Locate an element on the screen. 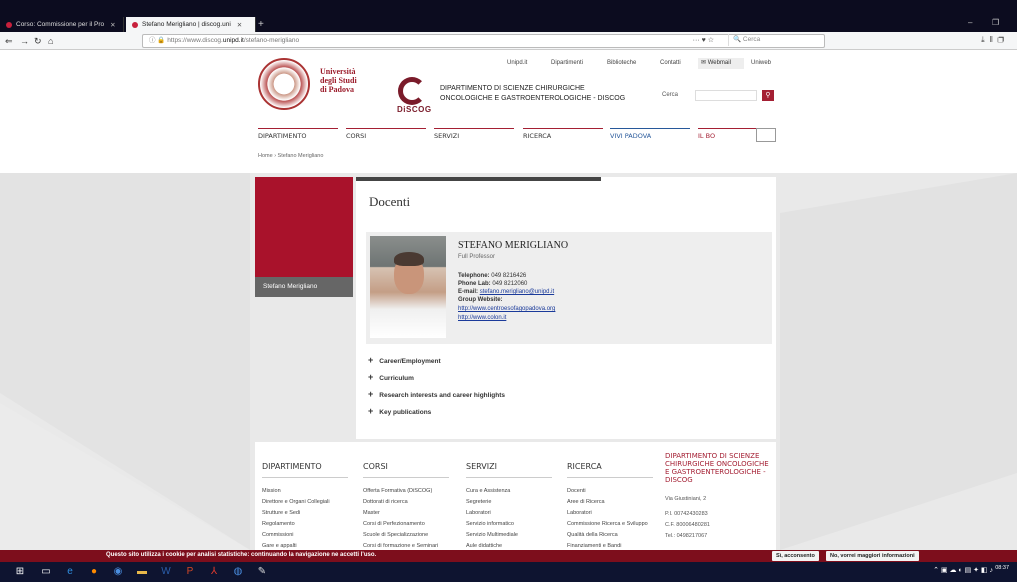 This screenshot has width=1017, height=582. footer-link: Cura e Assistenza is located at coordinates (509, 491).